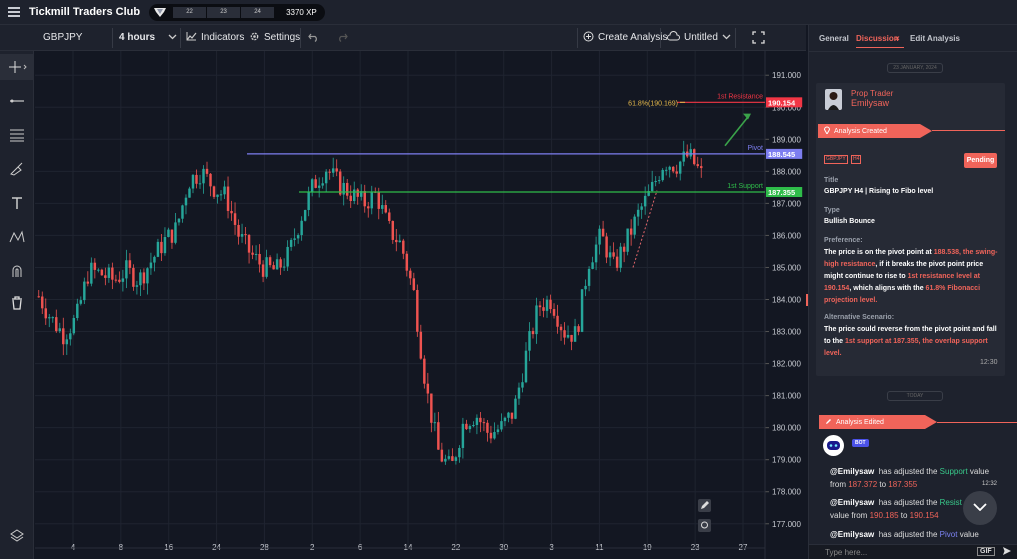 This screenshot has width=1017, height=559. I want to click on interval-selector: 4 hours, so click(148, 37).